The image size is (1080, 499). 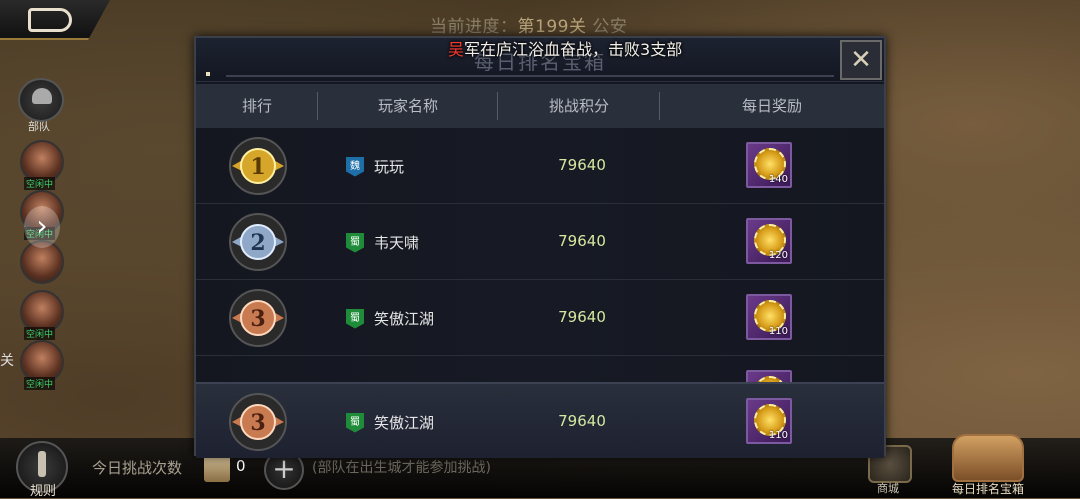 I want to click on table-header: 排行 玩家名称 挑战积分 每日奖励, so click(x=540, y=106).